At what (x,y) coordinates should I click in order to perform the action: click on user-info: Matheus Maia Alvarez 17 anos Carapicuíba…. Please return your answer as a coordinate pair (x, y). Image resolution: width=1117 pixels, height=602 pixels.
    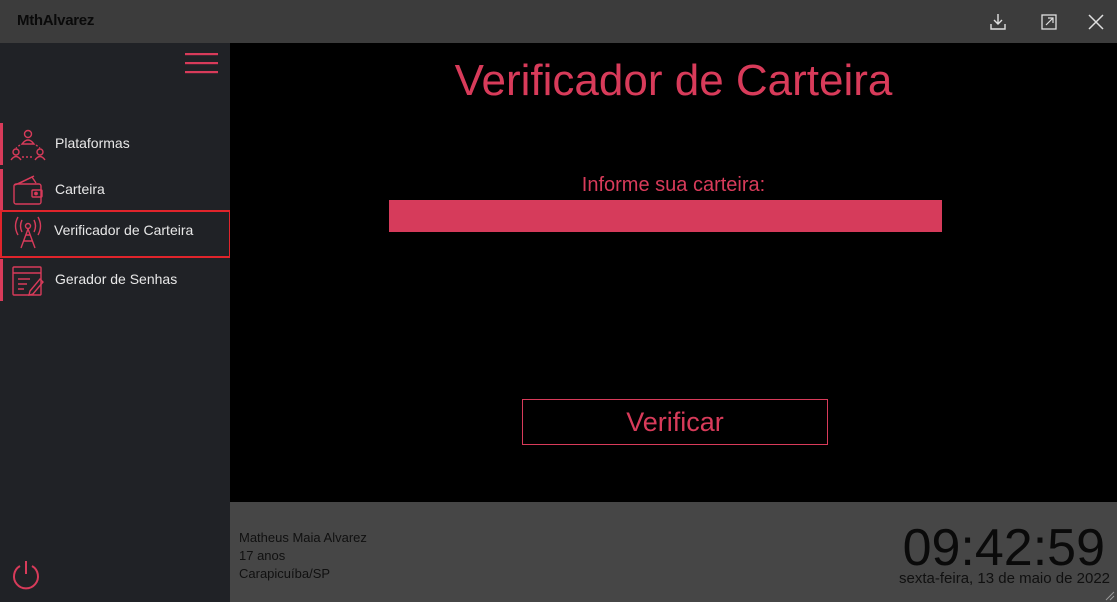
    Looking at the image, I should click on (303, 556).